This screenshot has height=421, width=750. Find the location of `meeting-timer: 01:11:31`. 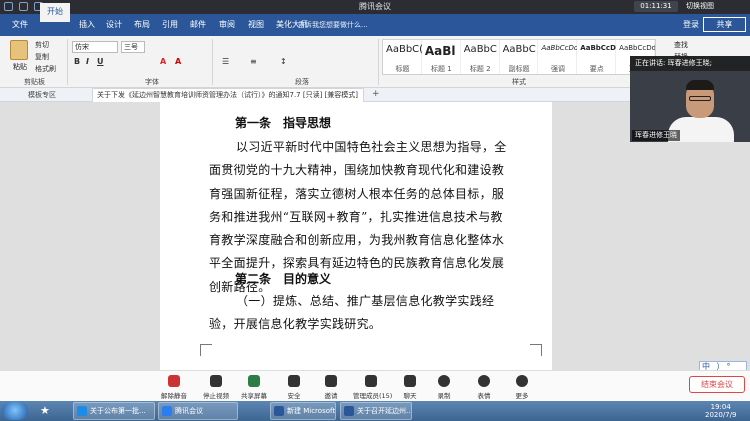

meeting-timer: 01:11:31 is located at coordinates (656, 6).